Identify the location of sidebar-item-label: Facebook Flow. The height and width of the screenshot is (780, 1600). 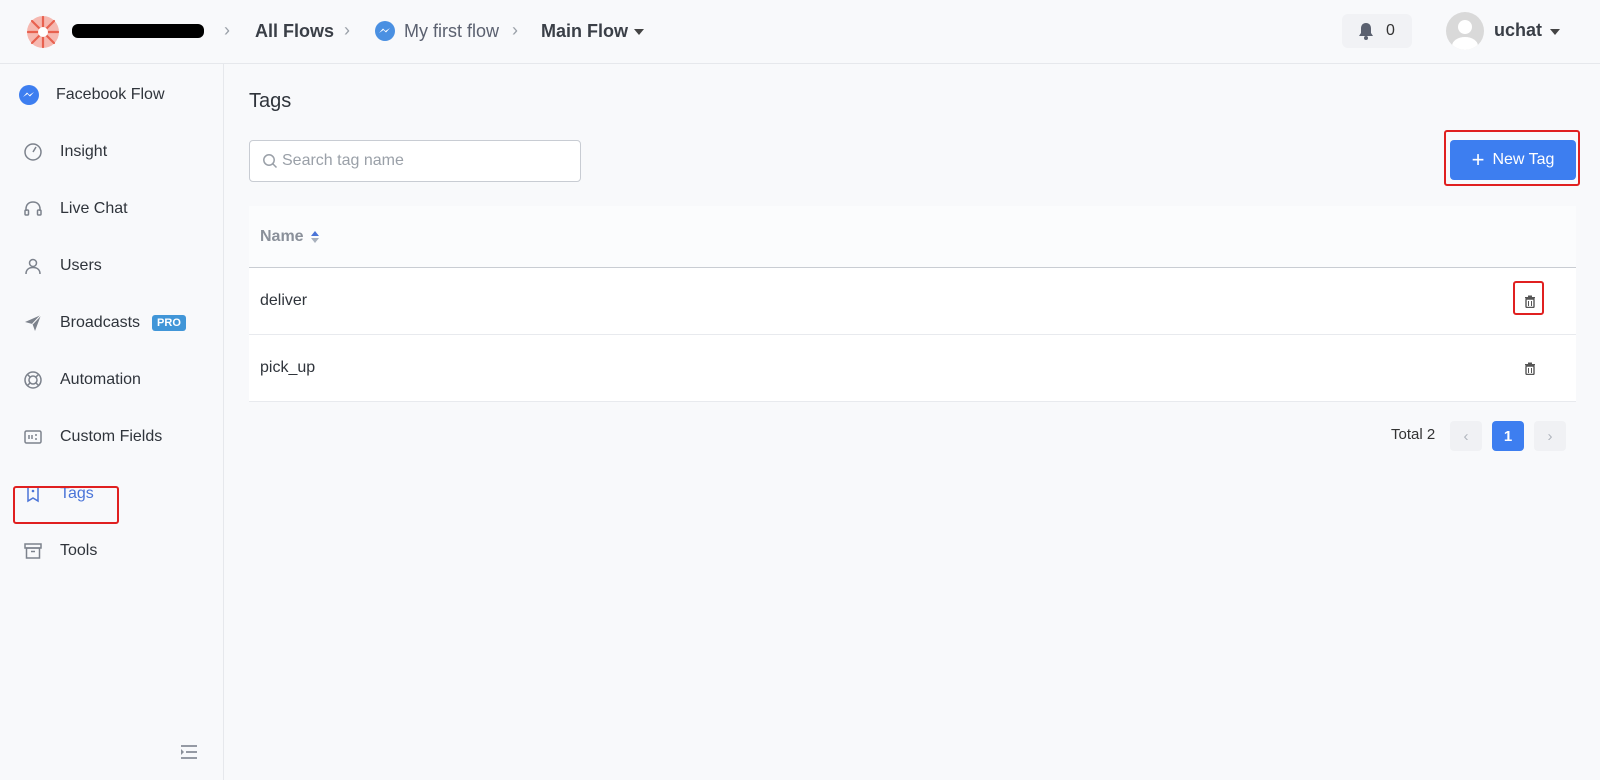
(110, 94).